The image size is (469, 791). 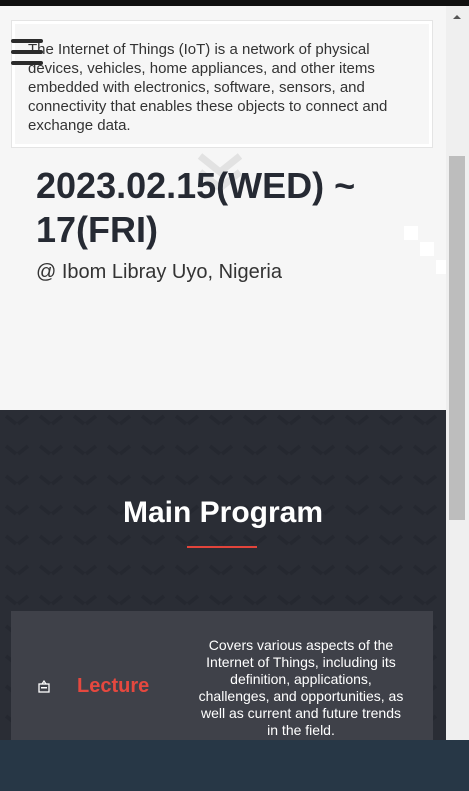 I want to click on hamburger-menu-button, so click(x=28, y=54).